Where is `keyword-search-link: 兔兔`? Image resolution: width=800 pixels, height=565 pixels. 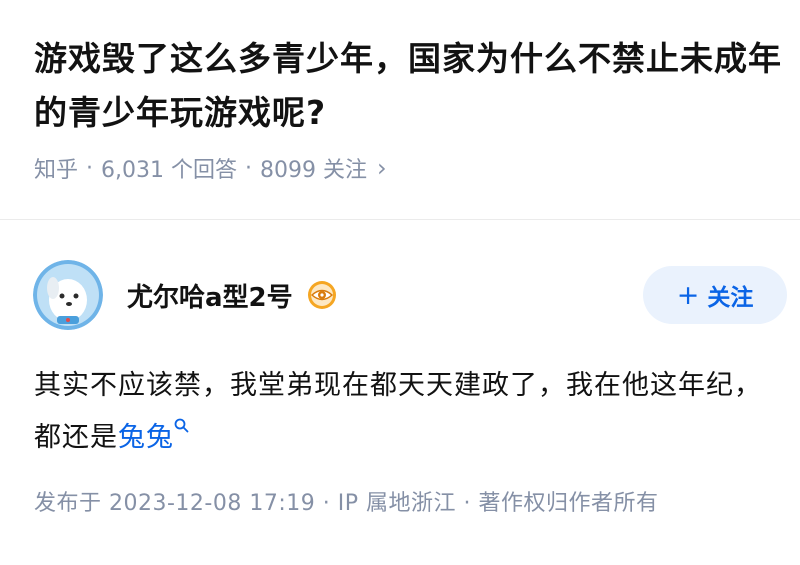 keyword-search-link: 兔兔 is located at coordinates (146, 437).